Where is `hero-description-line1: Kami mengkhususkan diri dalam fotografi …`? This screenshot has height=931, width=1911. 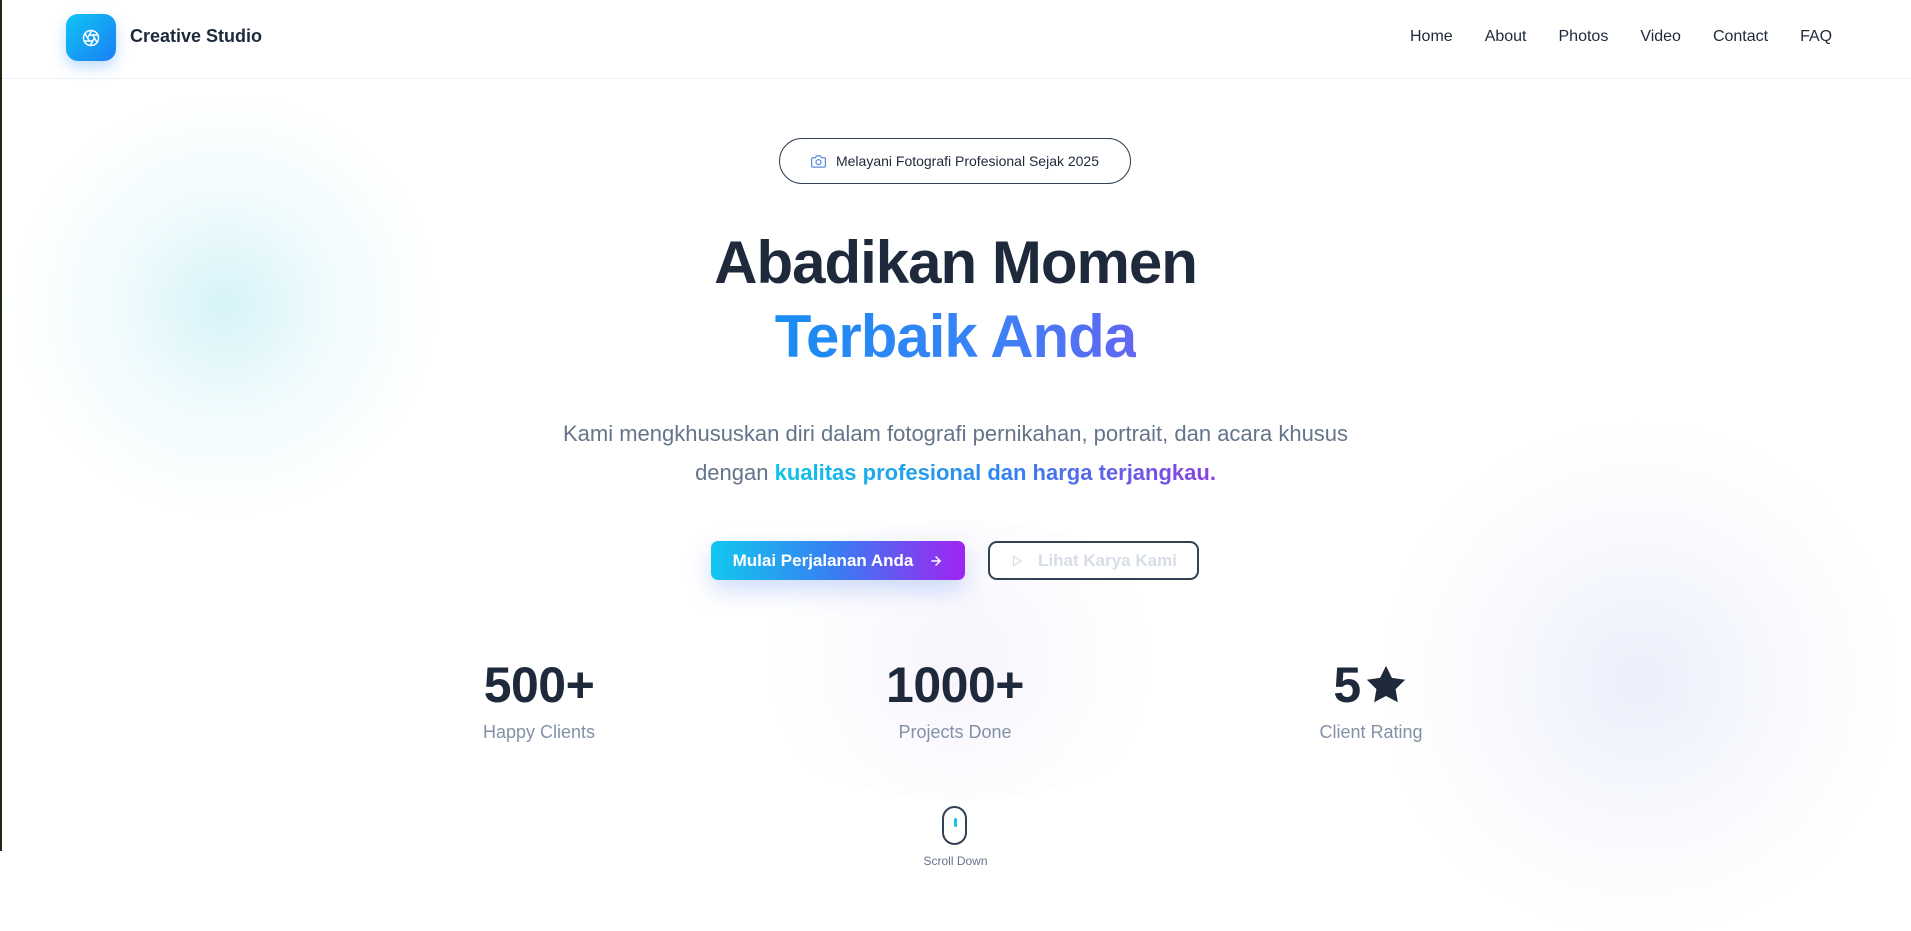 hero-description-line1: Kami mengkhususkan diri dalam fotografi … is located at coordinates (955, 433).